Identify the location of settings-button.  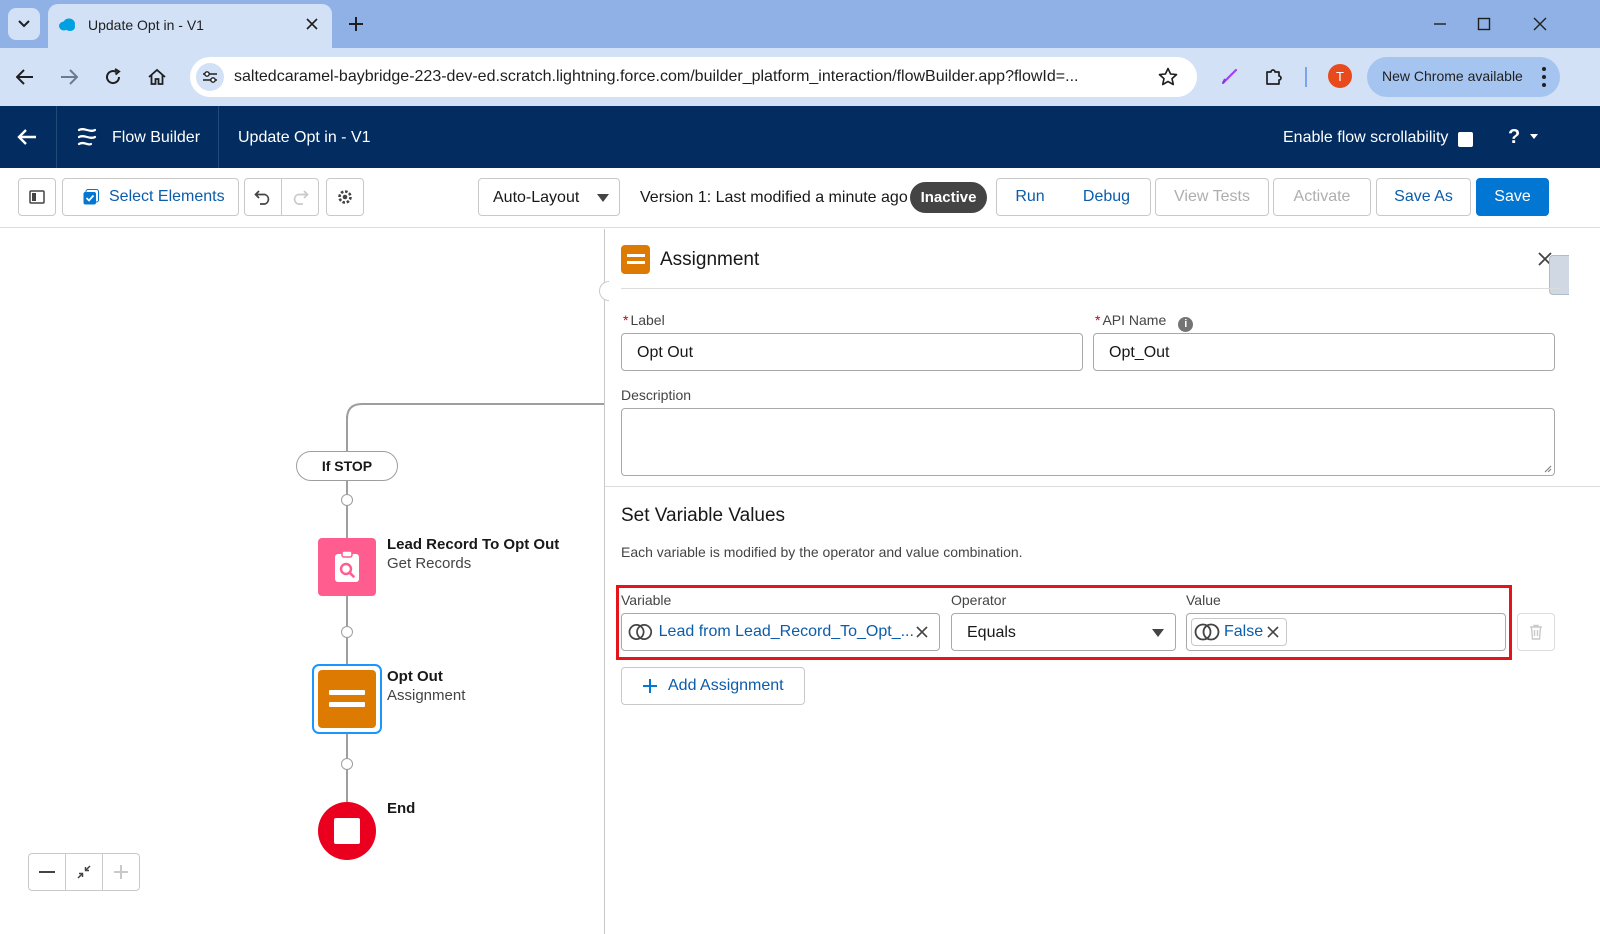
(345, 197).